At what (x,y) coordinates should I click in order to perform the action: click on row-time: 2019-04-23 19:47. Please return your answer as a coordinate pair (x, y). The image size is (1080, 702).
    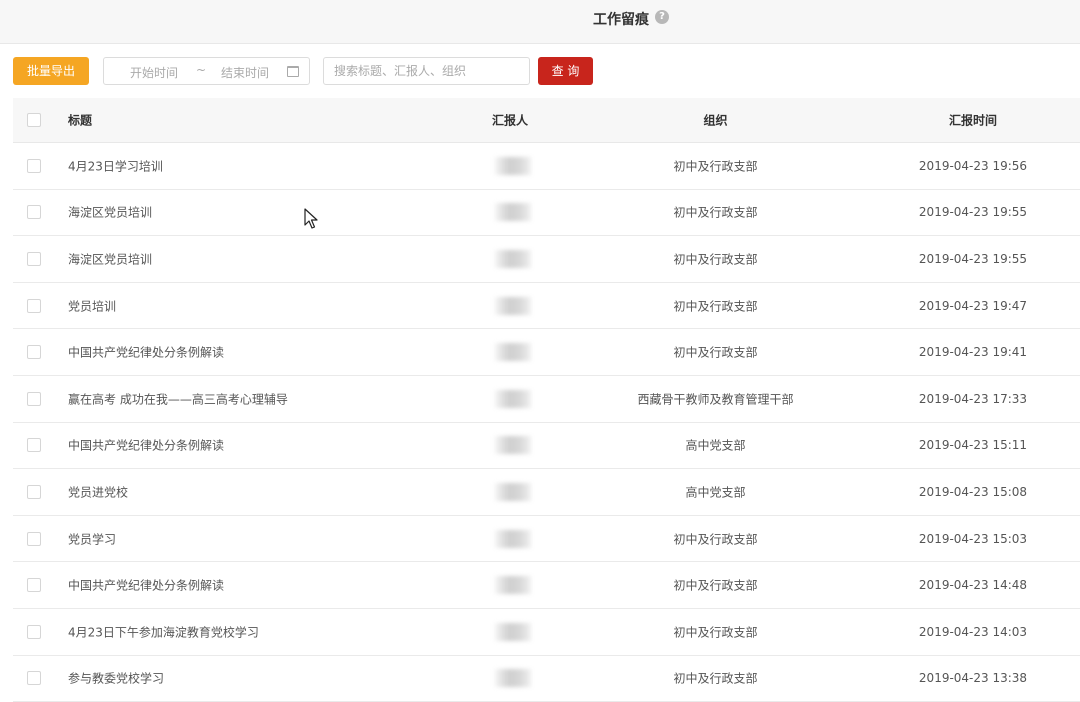
    Looking at the image, I should click on (973, 305).